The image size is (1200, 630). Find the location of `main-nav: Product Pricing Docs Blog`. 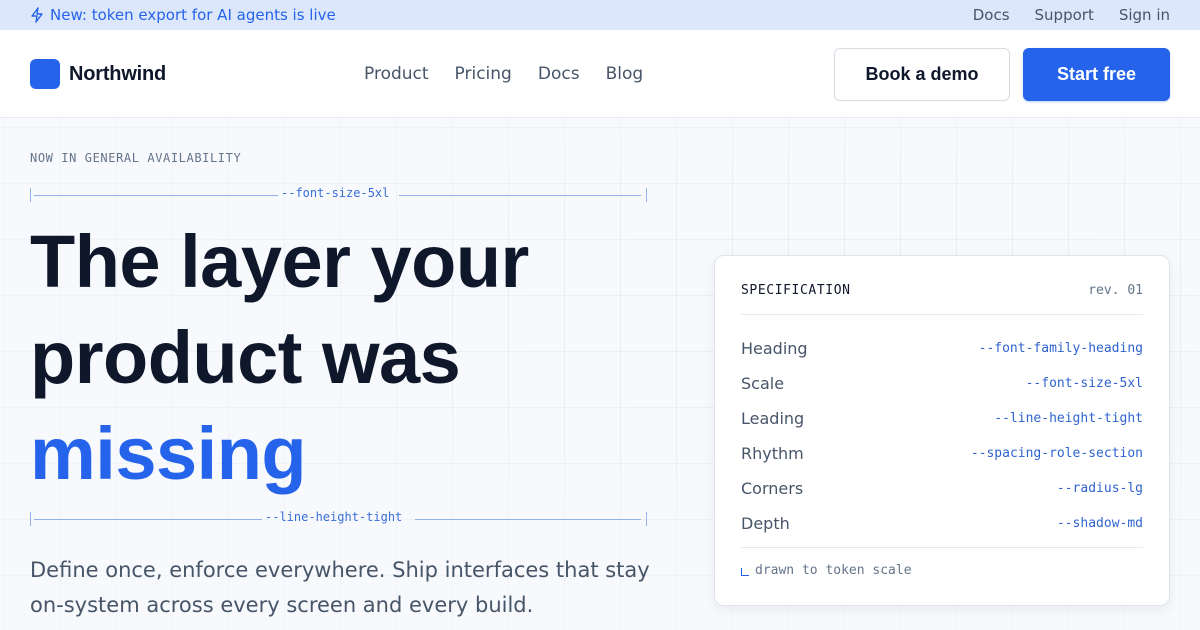

main-nav: Product Pricing Docs Blog is located at coordinates (503, 74).